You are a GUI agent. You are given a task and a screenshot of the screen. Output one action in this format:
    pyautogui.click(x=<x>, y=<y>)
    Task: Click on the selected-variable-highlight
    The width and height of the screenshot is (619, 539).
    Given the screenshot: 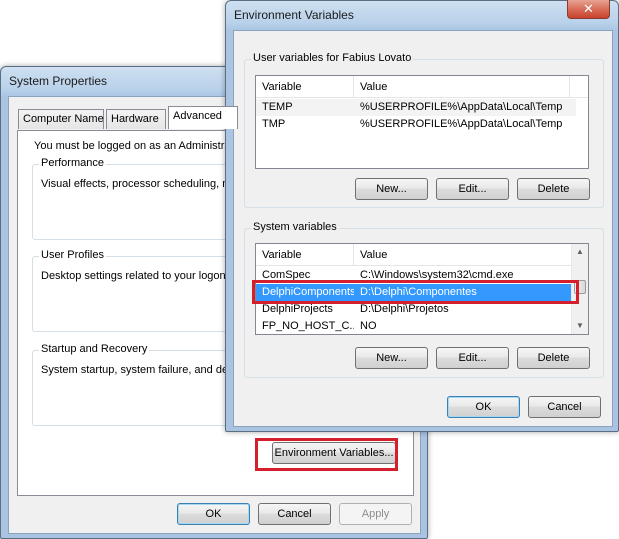 What is the action you would take?
    pyautogui.click(x=415, y=292)
    